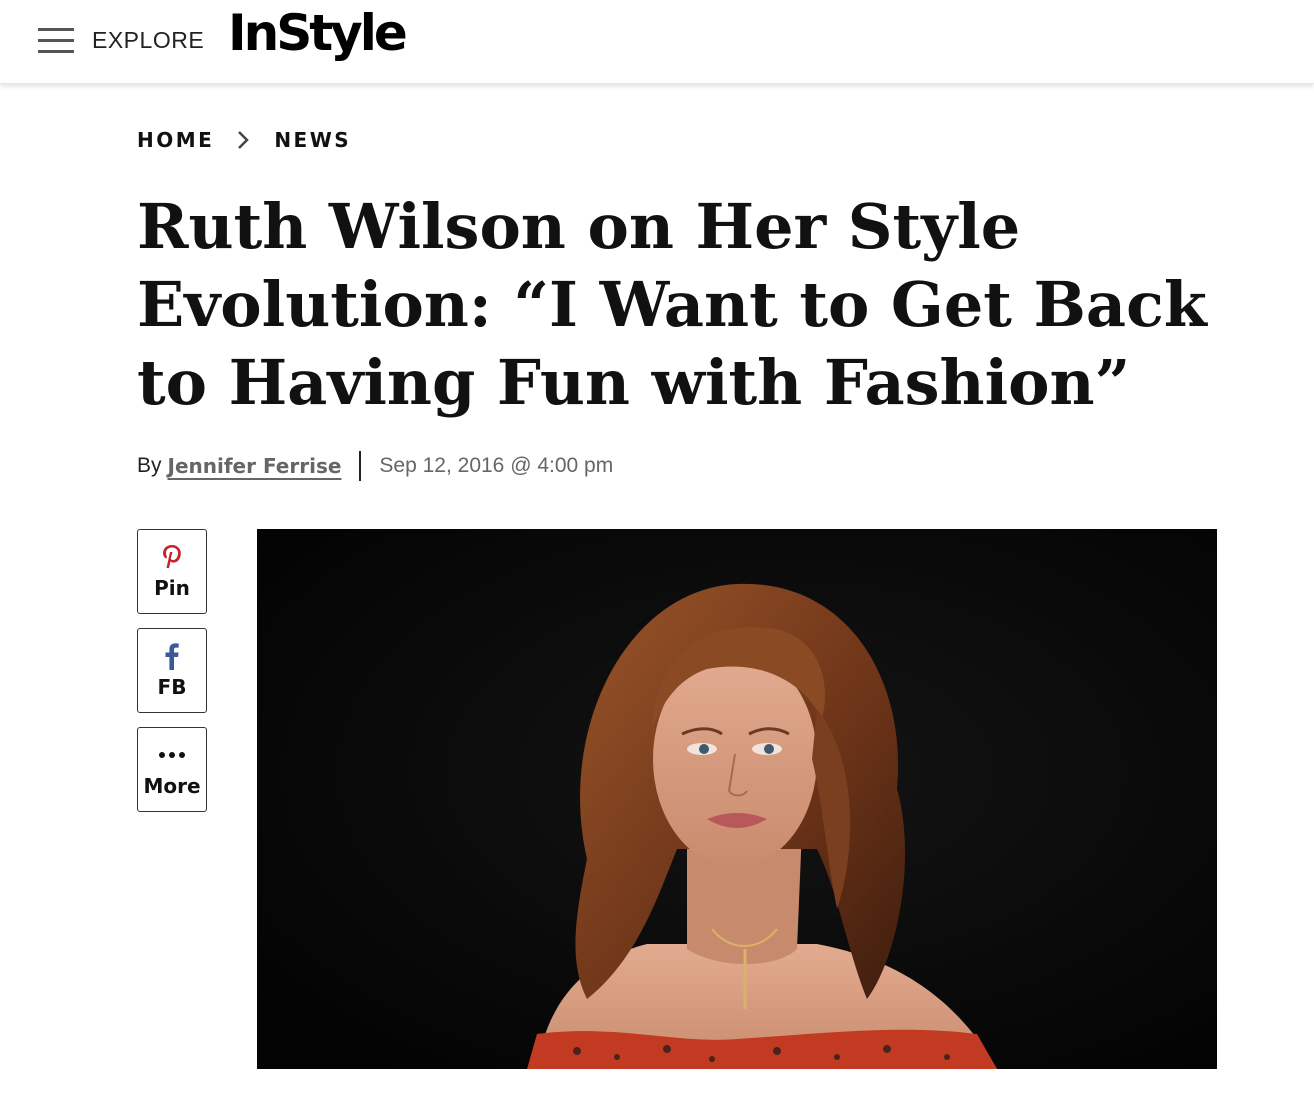 The image size is (1314, 1108). Describe the element at coordinates (149, 465) in the screenshot. I see `by-label: By` at that location.